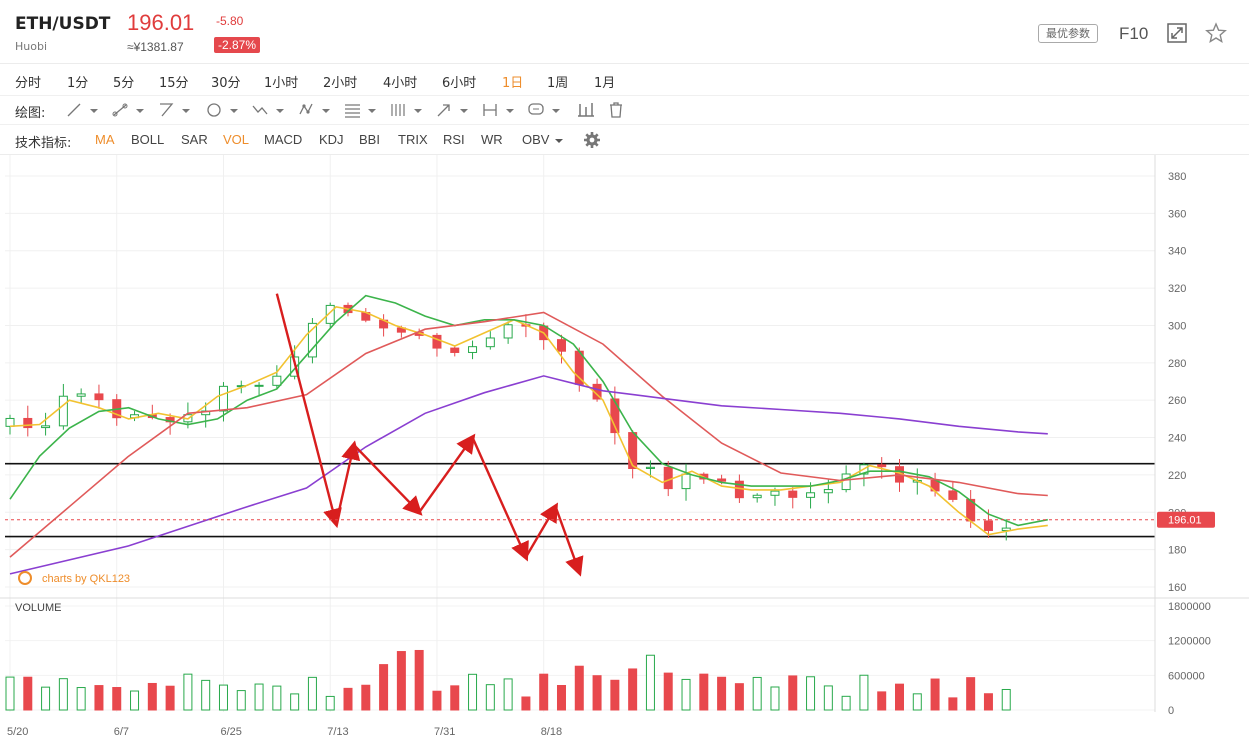 The height and width of the screenshot is (750, 1249). I want to click on period-tab: 5分, so click(123, 81).